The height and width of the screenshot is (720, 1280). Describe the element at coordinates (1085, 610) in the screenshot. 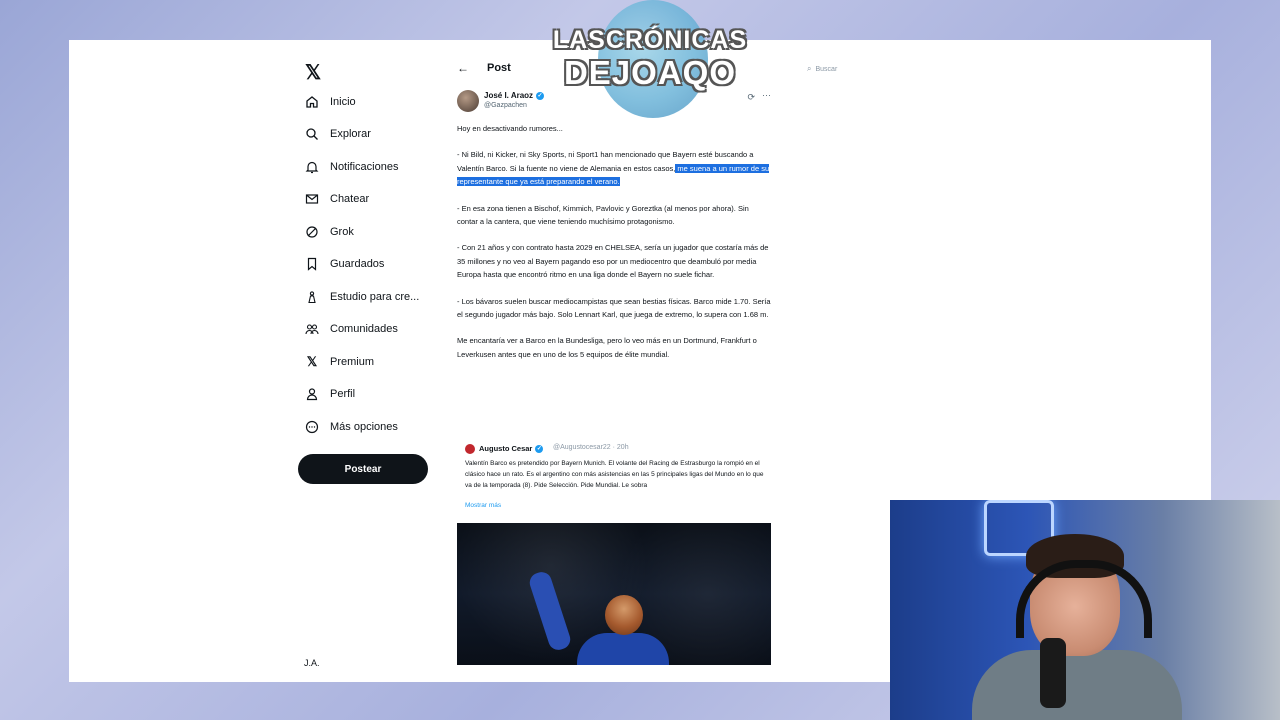

I see `webcam-overlay` at that location.